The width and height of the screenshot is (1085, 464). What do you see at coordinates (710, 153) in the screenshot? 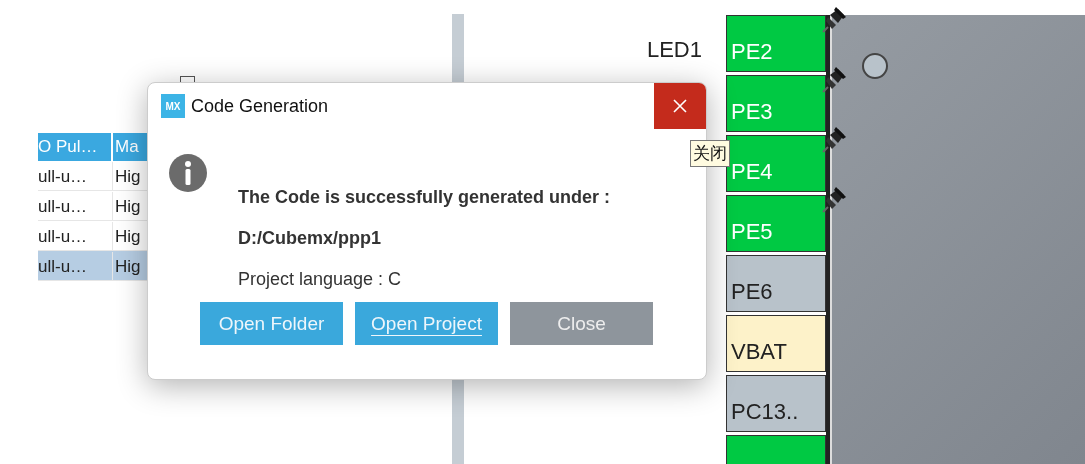
I see `tooltip: 关闭` at bounding box center [710, 153].